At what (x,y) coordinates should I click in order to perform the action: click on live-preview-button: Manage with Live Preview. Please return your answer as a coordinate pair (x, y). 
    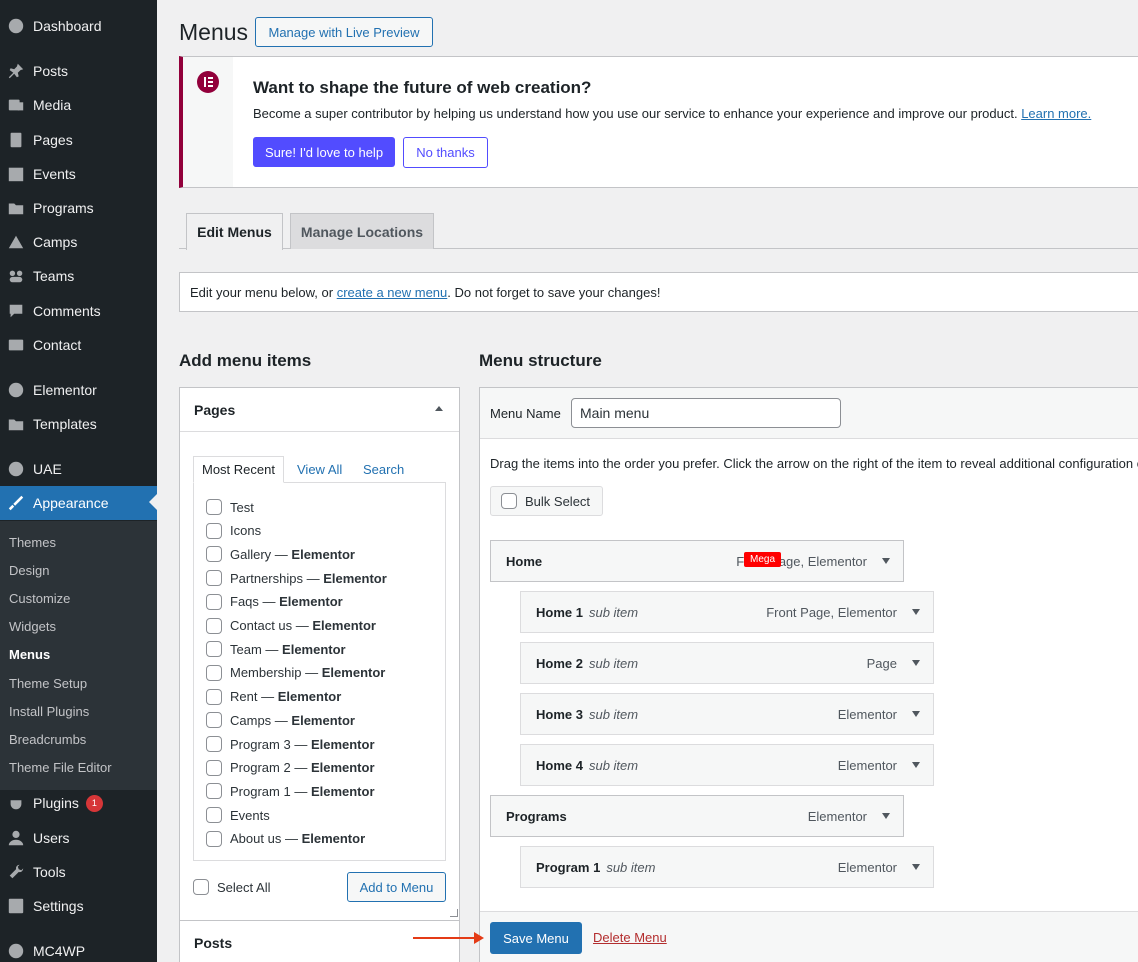
    Looking at the image, I should click on (344, 32).